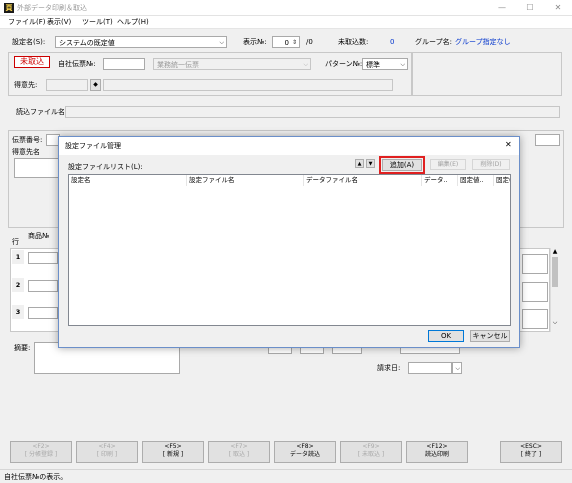 Image resolution: width=572 pixels, height=483 pixels. What do you see at coordinates (27, 140) in the screenshot?
I see `slip-number-label: 伝票番号:` at bounding box center [27, 140].